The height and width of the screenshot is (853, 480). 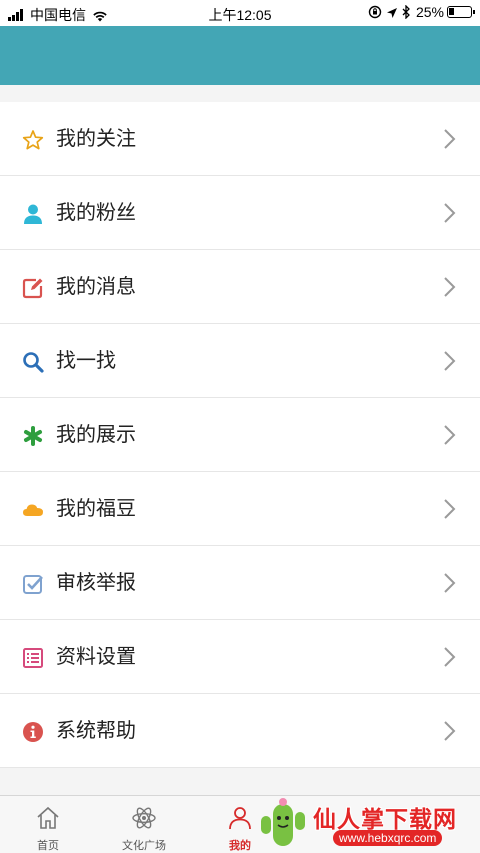 I want to click on tab-culture-square: 文化广场, so click(x=144, y=824).